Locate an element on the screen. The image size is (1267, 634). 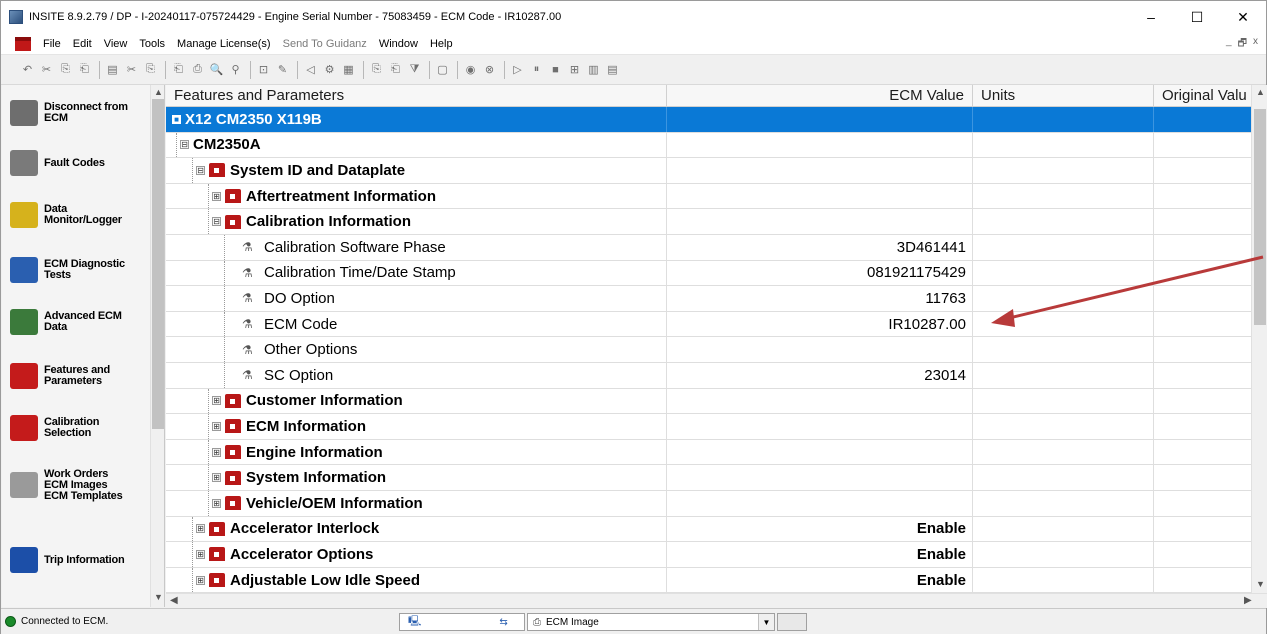
ecm-value-cell: 3D461441 is located at coordinates (820, 247).